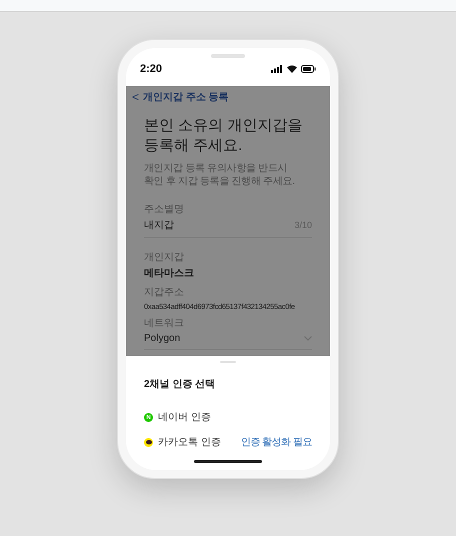 This screenshot has height=536, width=456. What do you see at coordinates (164, 210) in the screenshot?
I see `field-label: 주소별명` at bounding box center [164, 210].